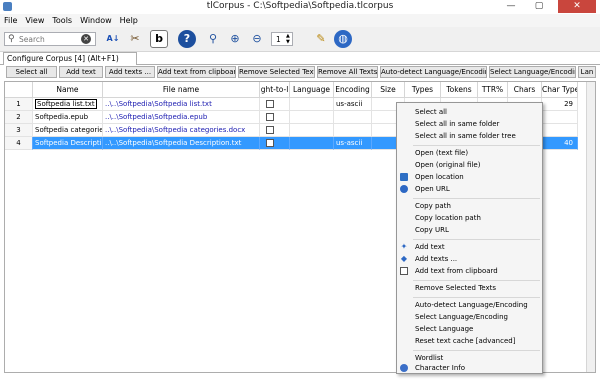  I want to click on menu-item-select-all: Select all, so click(469, 112).